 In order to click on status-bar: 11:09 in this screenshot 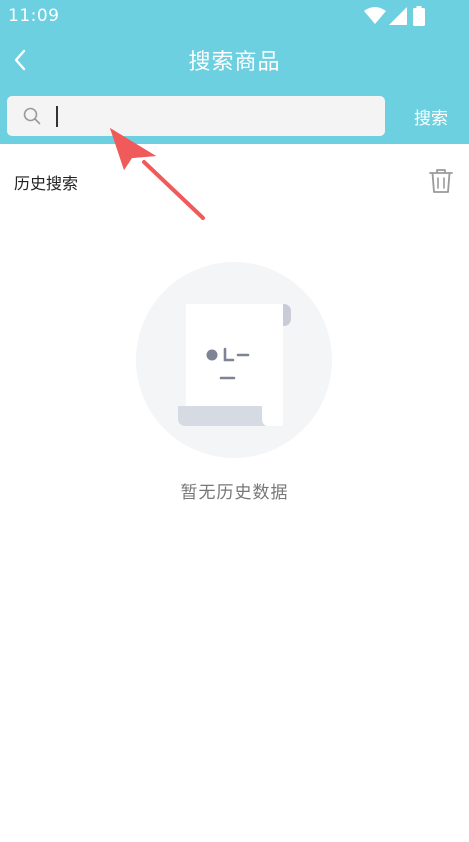, I will do `click(234, 16)`.